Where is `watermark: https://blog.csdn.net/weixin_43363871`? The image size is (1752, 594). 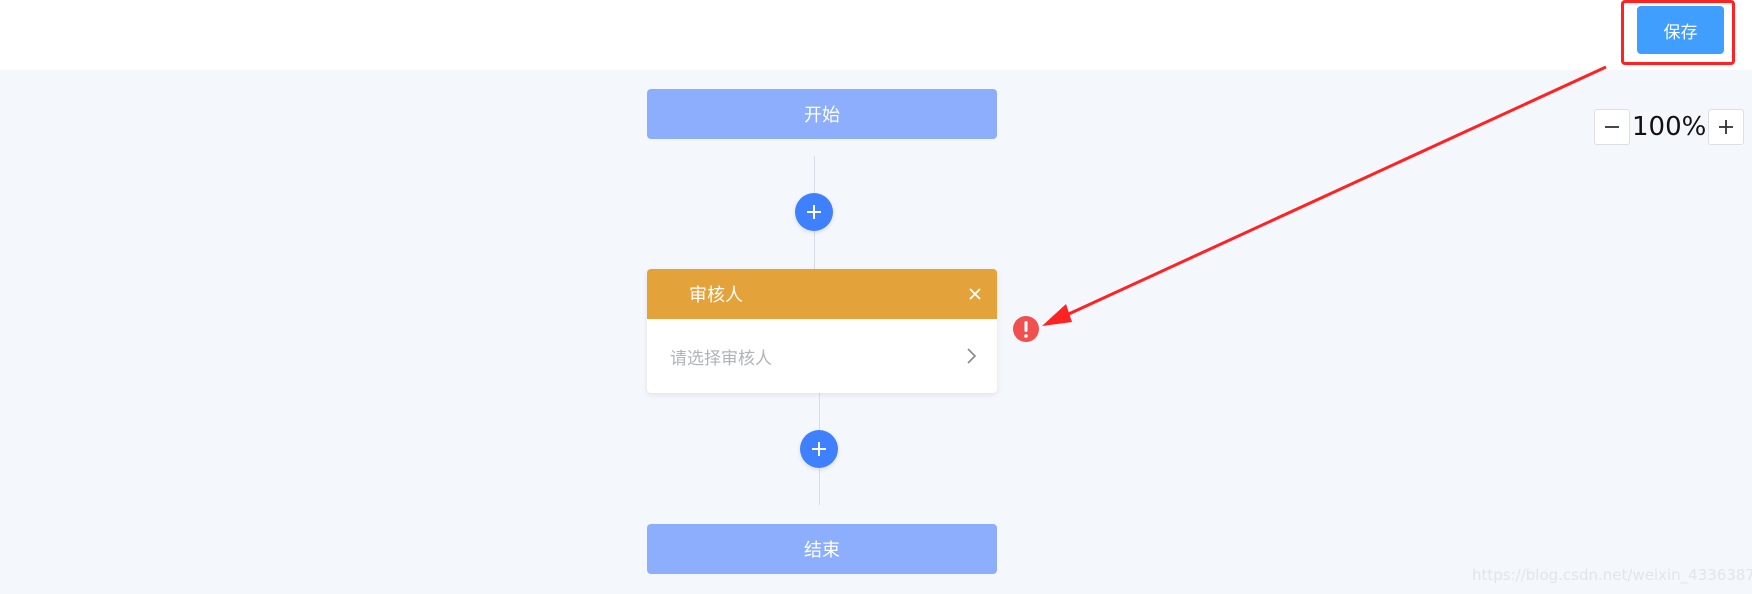 watermark: https://blog.csdn.net/weixin_43363871 is located at coordinates (1612, 575).